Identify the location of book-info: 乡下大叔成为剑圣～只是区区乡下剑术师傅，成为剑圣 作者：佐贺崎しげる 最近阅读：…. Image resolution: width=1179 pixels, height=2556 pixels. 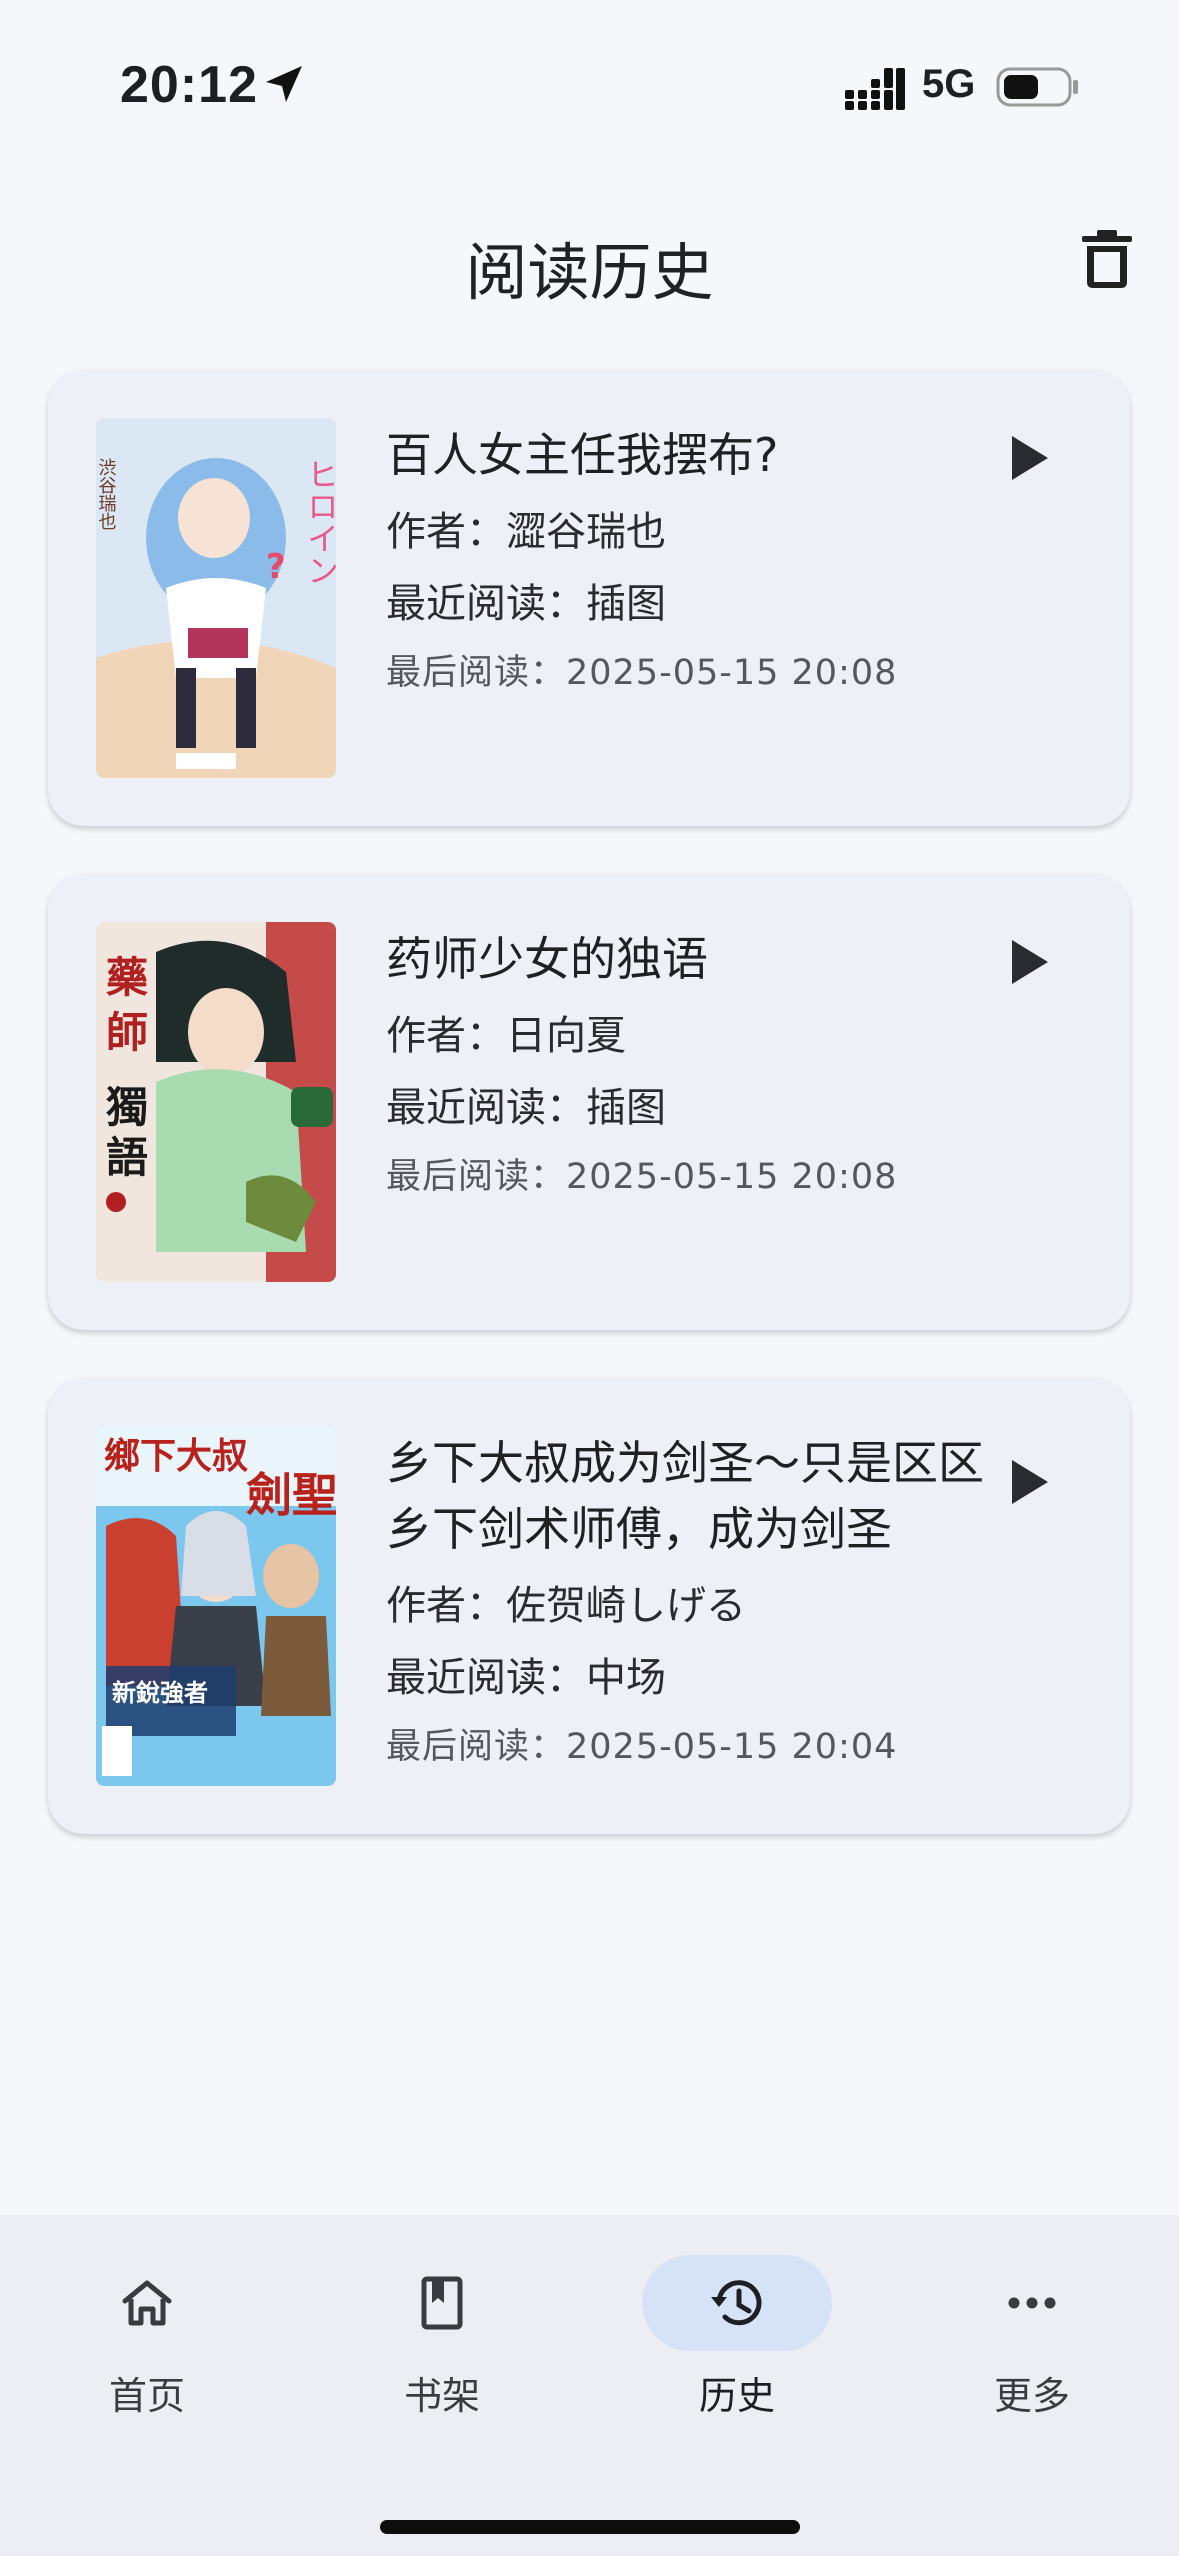
(686, 1601).